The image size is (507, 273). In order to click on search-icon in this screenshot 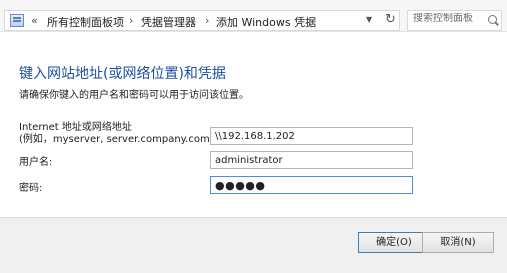, I will do `click(492, 19)`.